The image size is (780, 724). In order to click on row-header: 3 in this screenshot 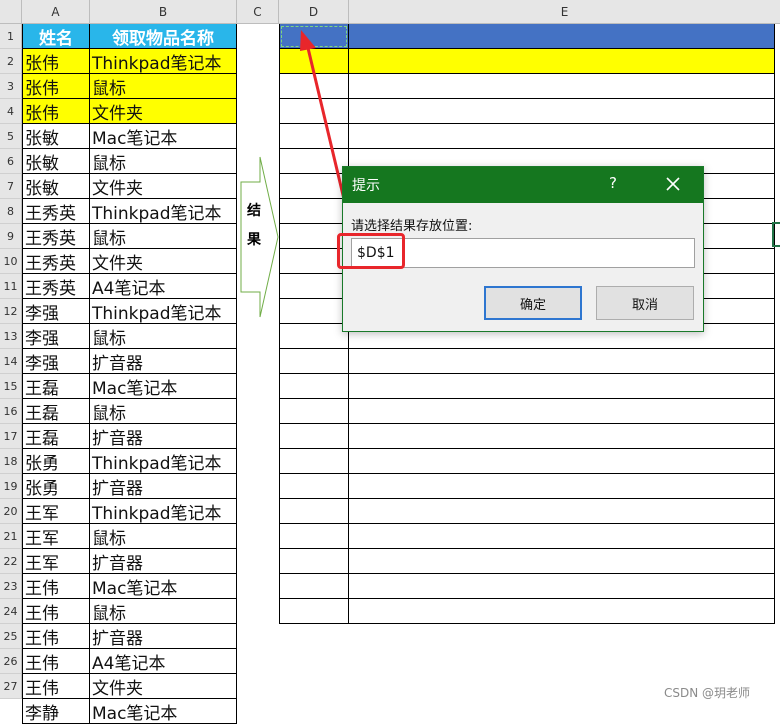, I will do `click(11, 86)`.